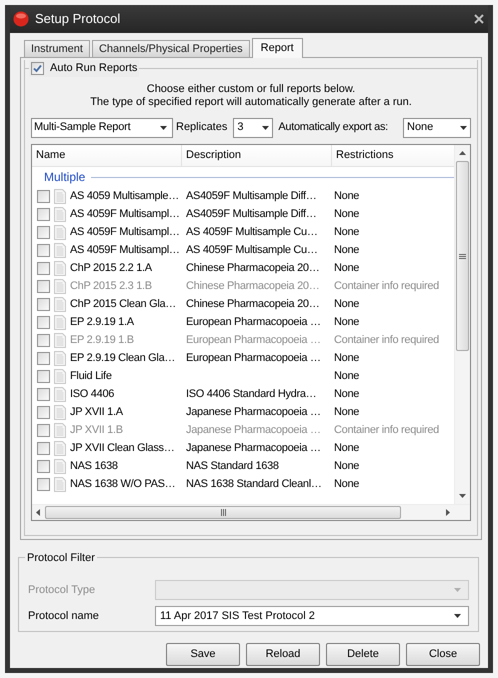  What do you see at coordinates (57, 48) in the screenshot?
I see `tab: Instrument` at bounding box center [57, 48].